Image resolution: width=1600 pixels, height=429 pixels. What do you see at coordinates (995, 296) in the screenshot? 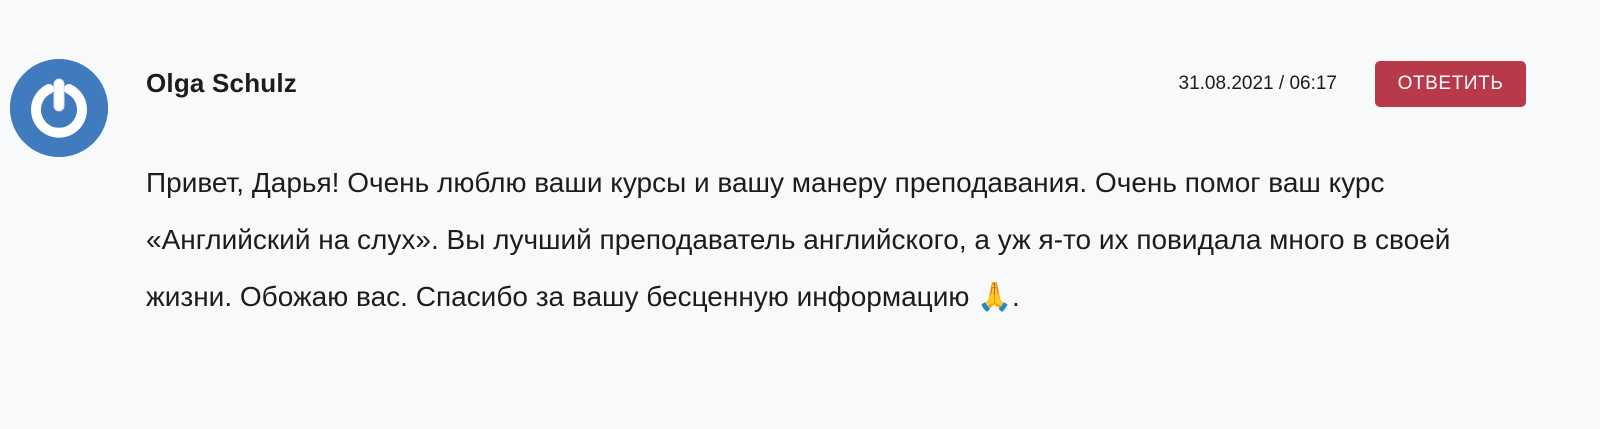
I see `folded-hands-emoji-icon: 🙏` at bounding box center [995, 296].